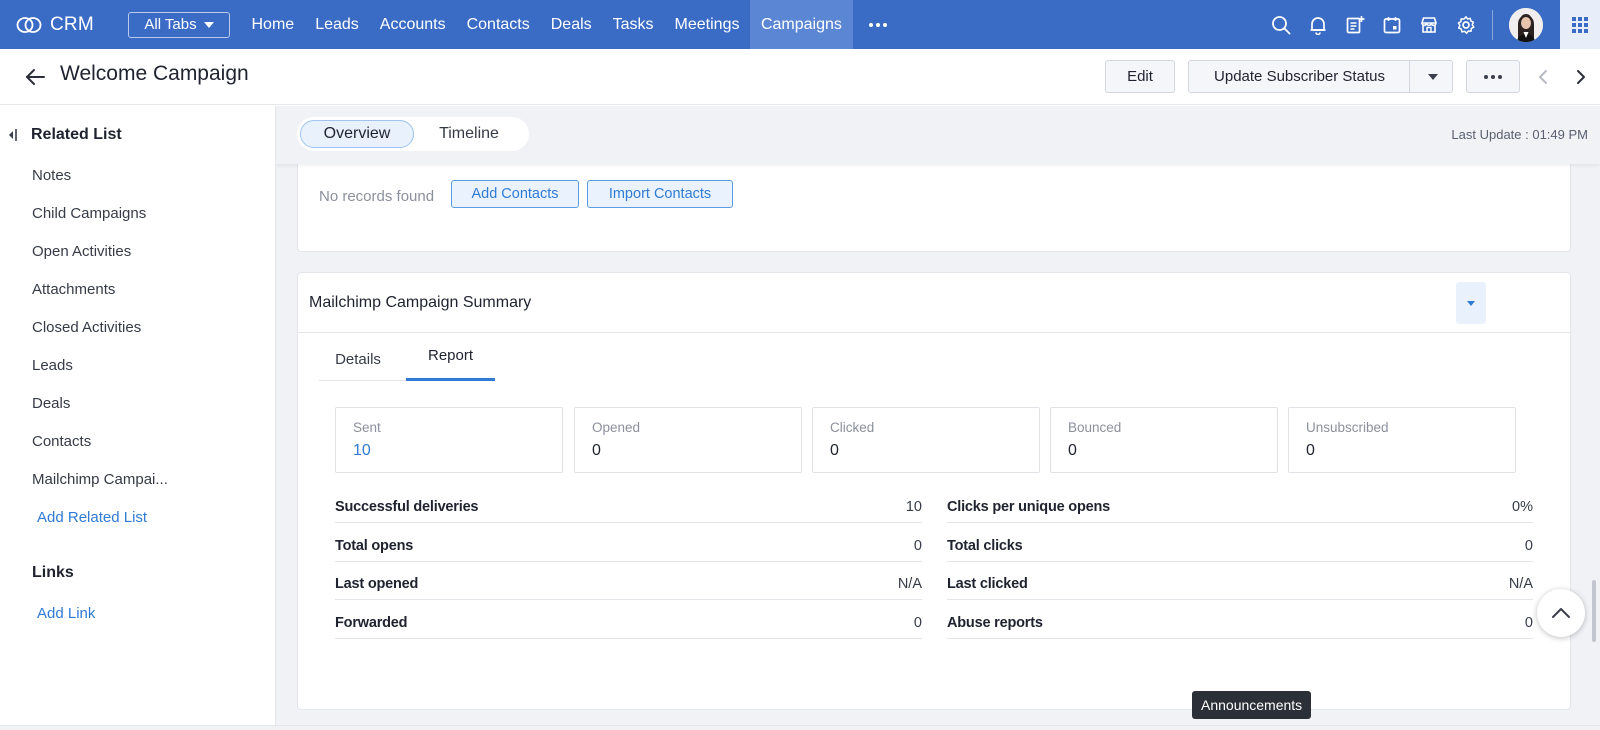 This screenshot has width=1600, height=730. I want to click on chevron-up-icon, so click(1561, 613).